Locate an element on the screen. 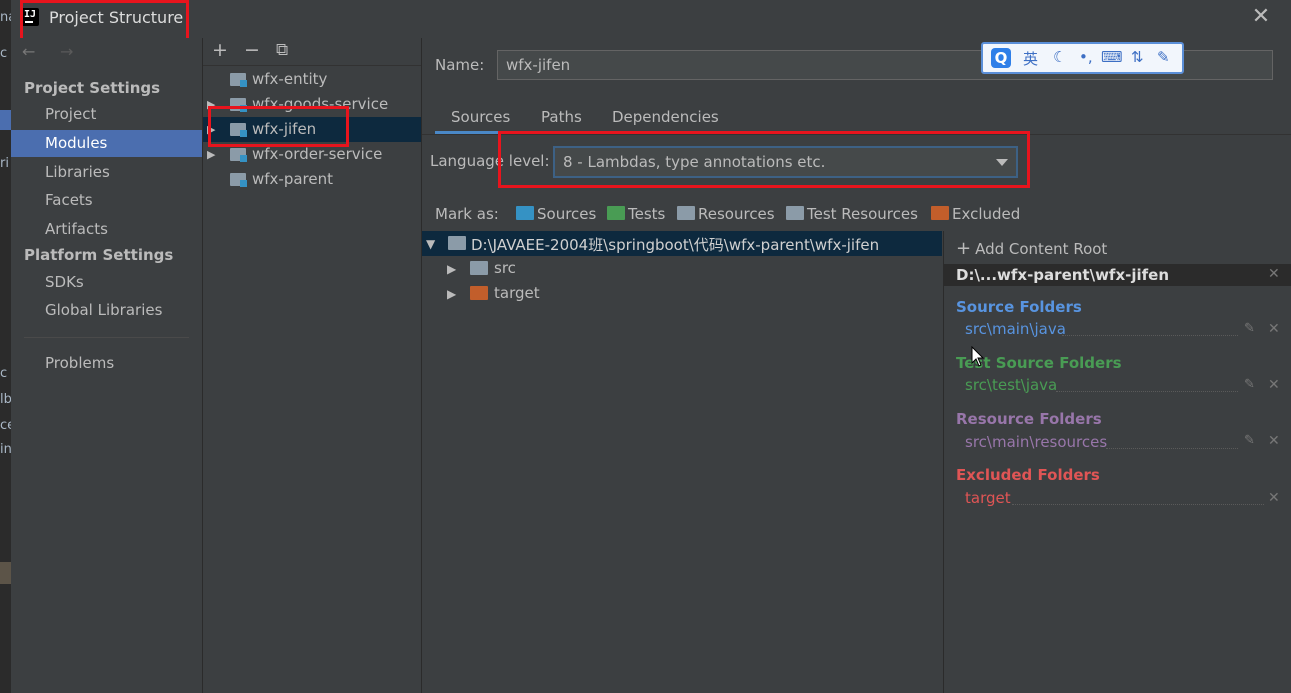 This screenshot has height=693, width=1291. split-icon: ⇅ is located at coordinates (1137, 57).